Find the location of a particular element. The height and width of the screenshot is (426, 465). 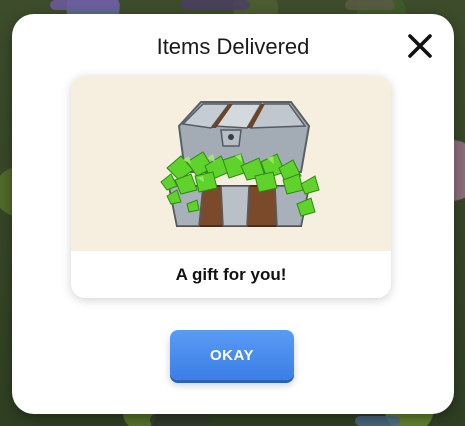

okay-button: OKAY is located at coordinates (232, 355).